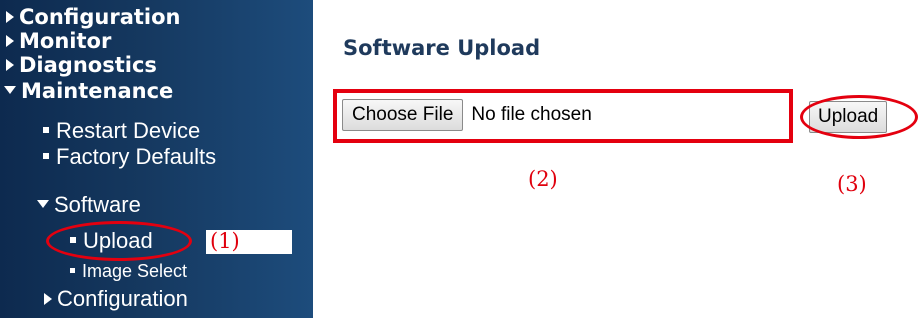 This screenshot has width=922, height=318. What do you see at coordinates (97, 91) in the screenshot?
I see `sidebar-item-label: Maintenance` at bounding box center [97, 91].